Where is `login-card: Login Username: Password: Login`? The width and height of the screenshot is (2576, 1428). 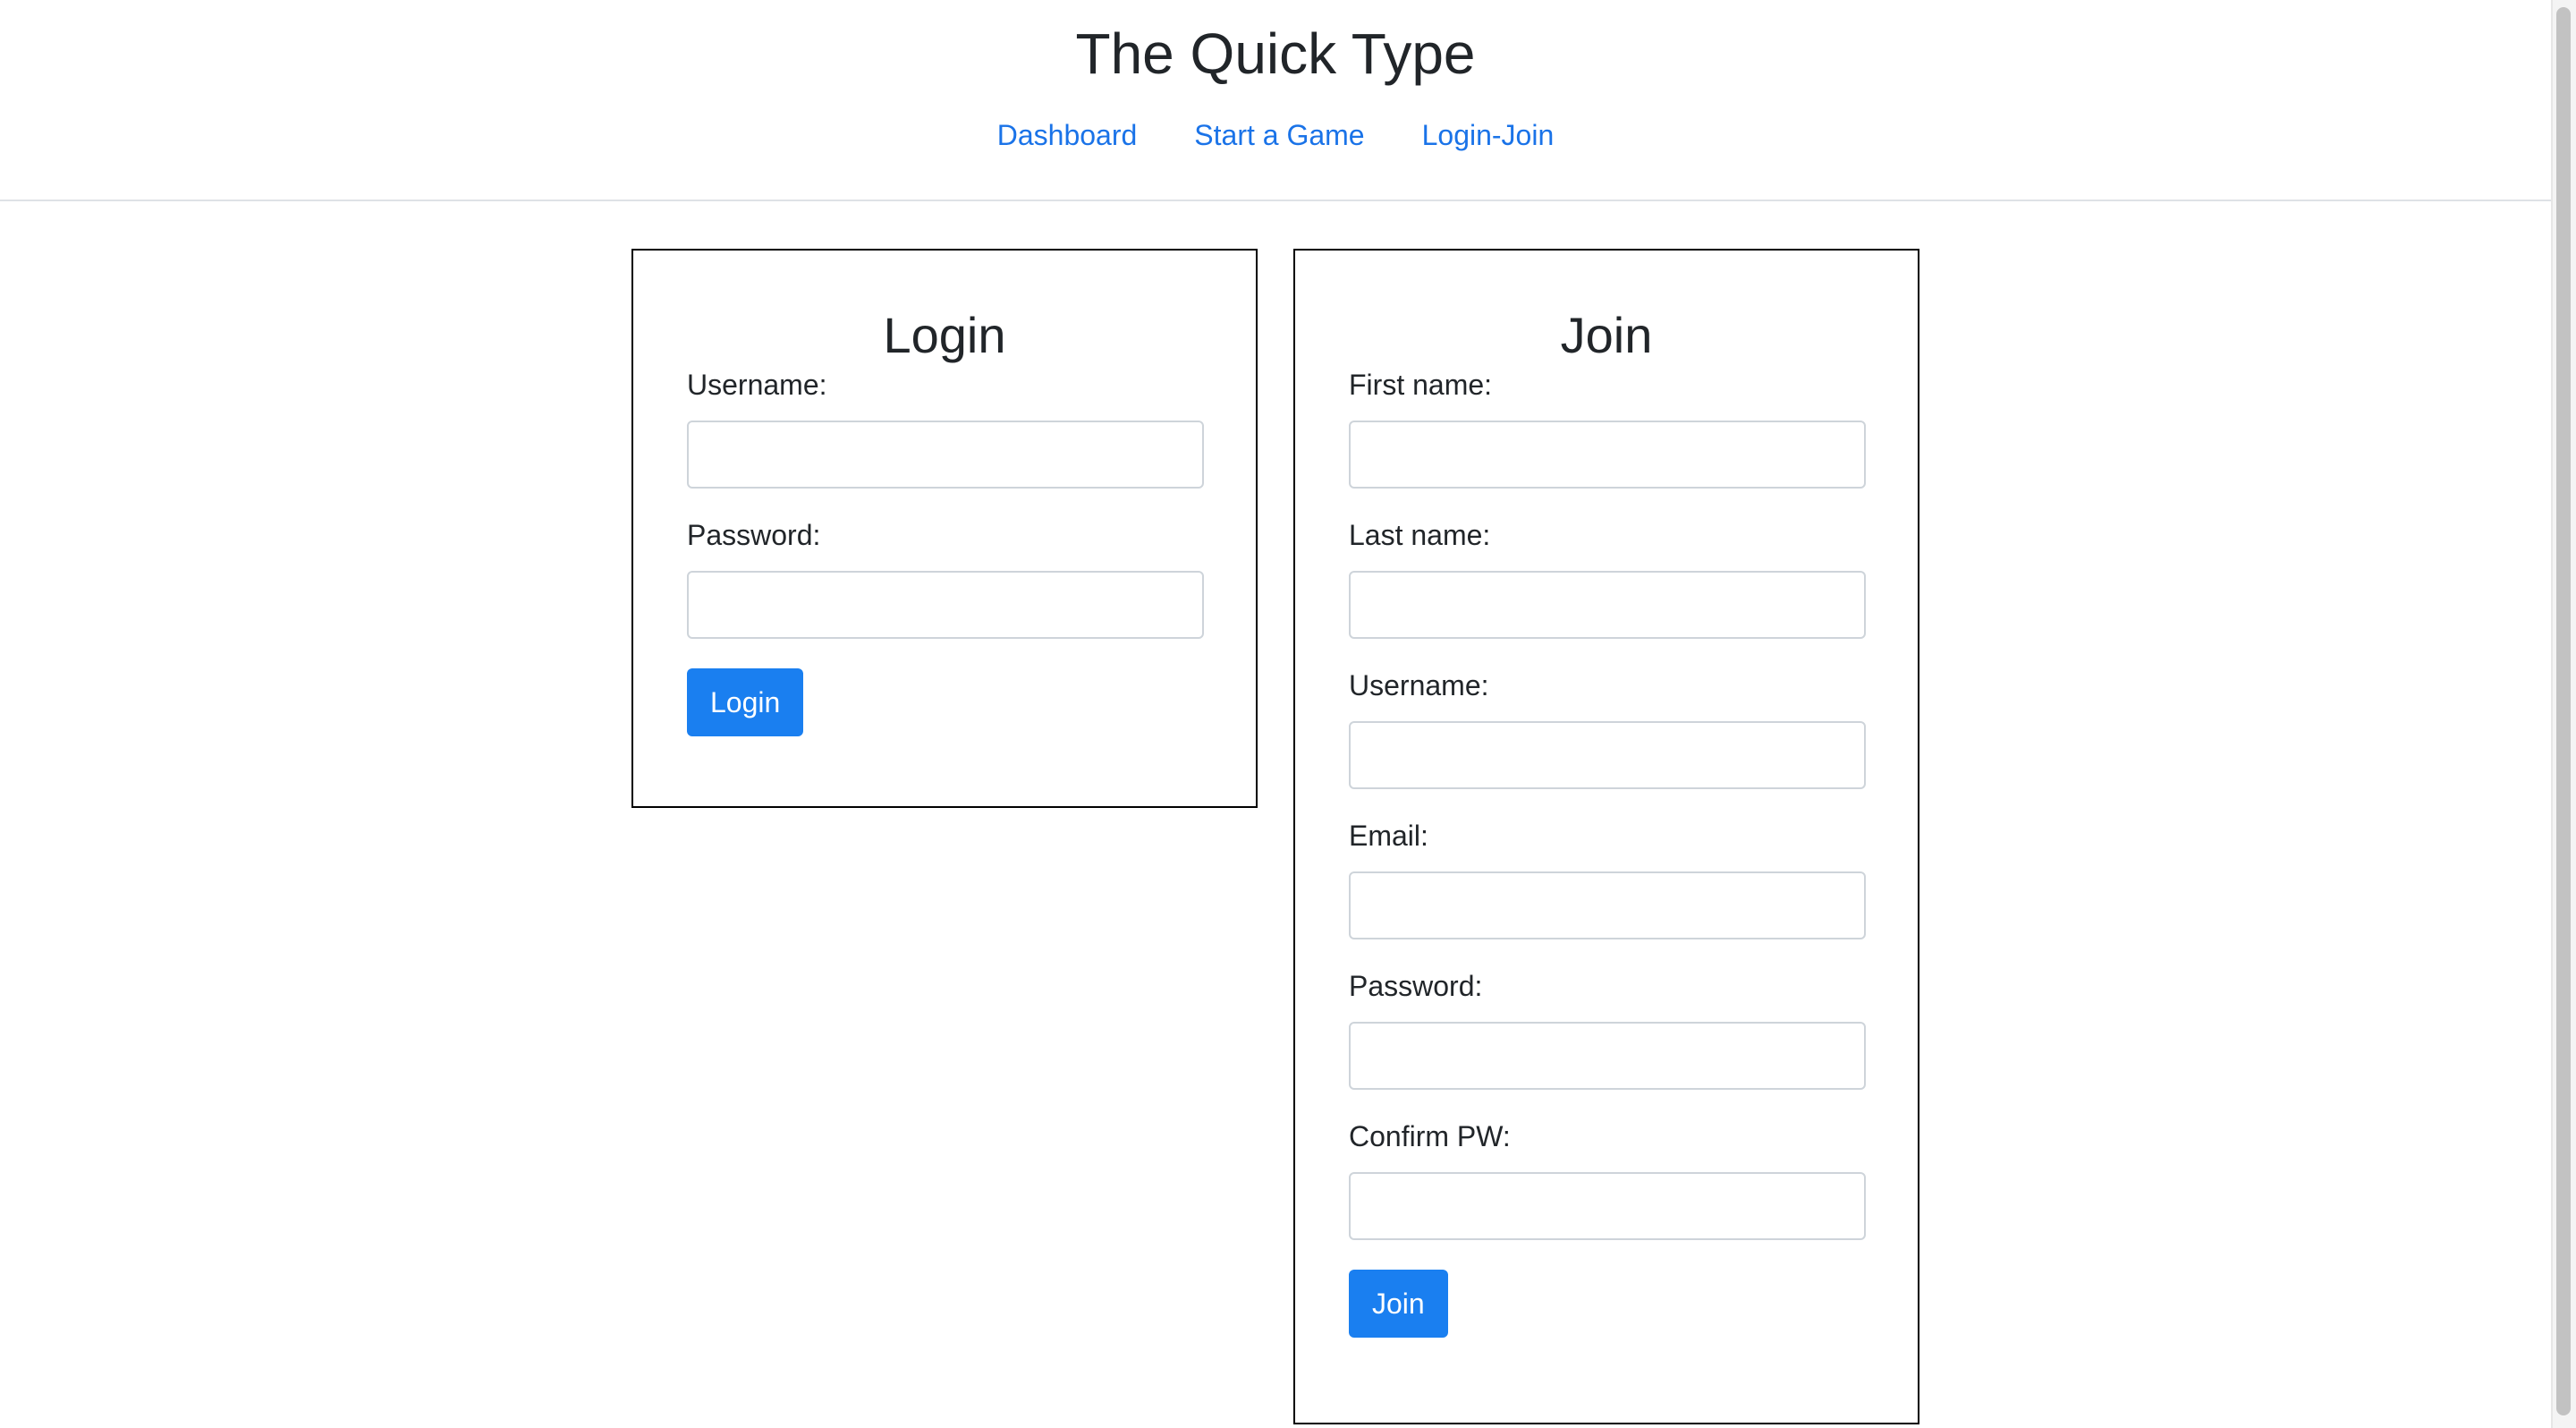 login-card: Login Username: Password: Login is located at coordinates (944, 529).